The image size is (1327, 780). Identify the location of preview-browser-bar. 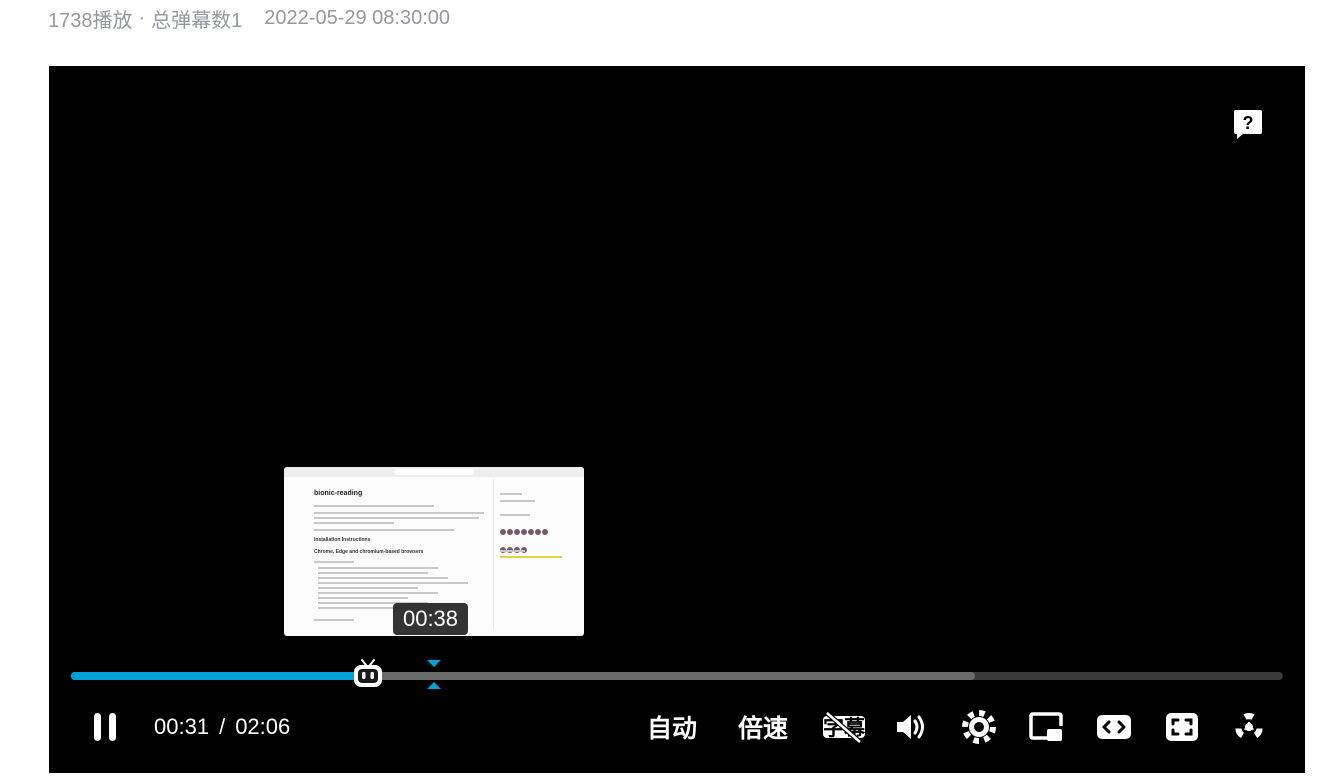
(434, 472).